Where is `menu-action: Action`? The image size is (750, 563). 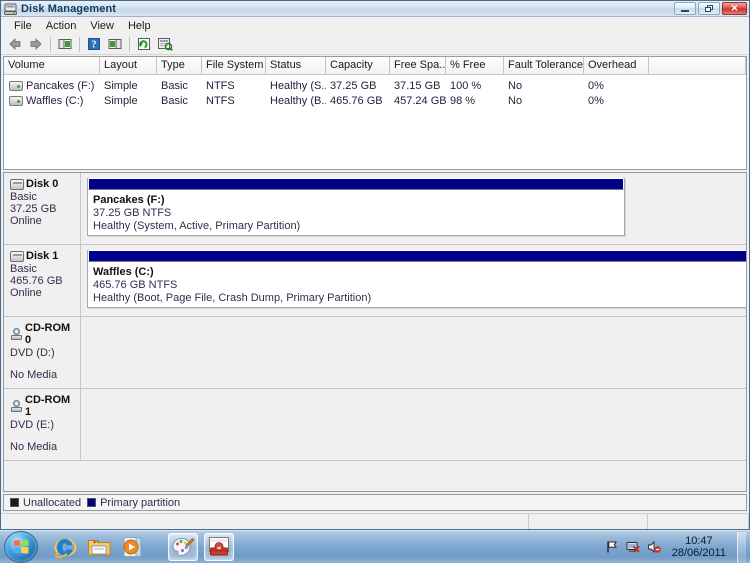 menu-action: Action is located at coordinates (61, 26).